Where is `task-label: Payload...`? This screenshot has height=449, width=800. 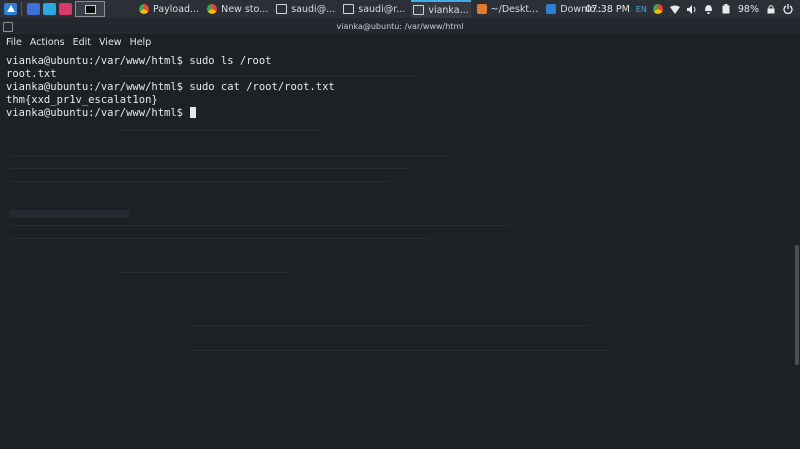 task-label: Payload... is located at coordinates (176, 9).